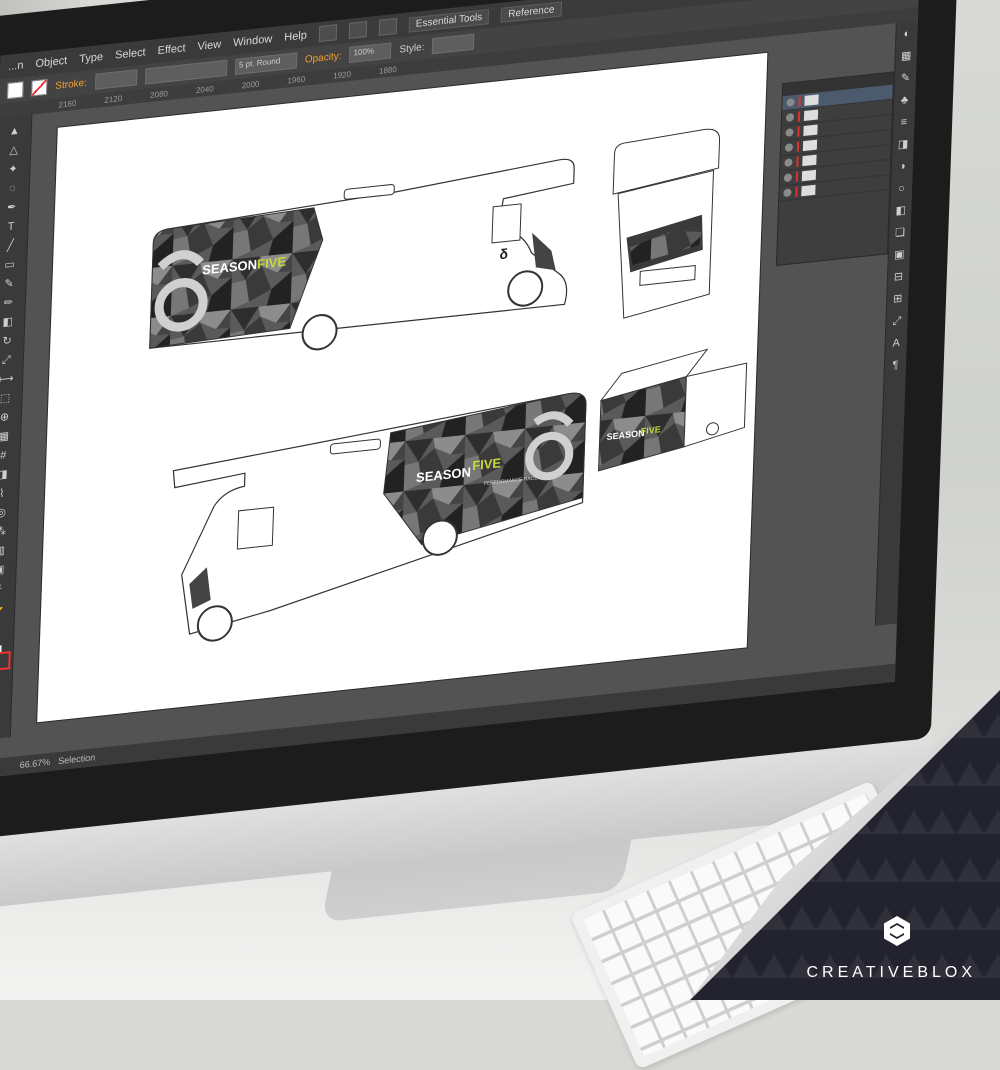  I want to click on gradient-icon: ◨, so click(6, 475).